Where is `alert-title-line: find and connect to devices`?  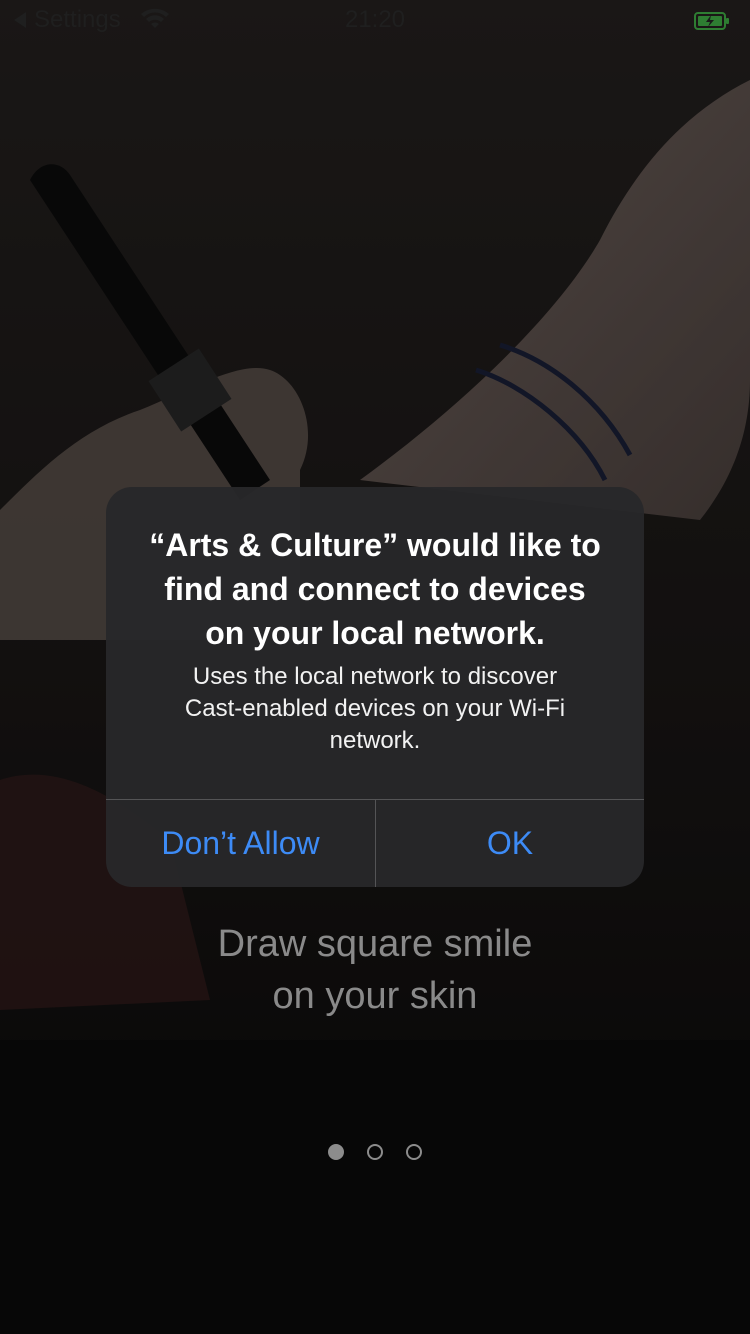 alert-title-line: find and connect to devices is located at coordinates (375, 589).